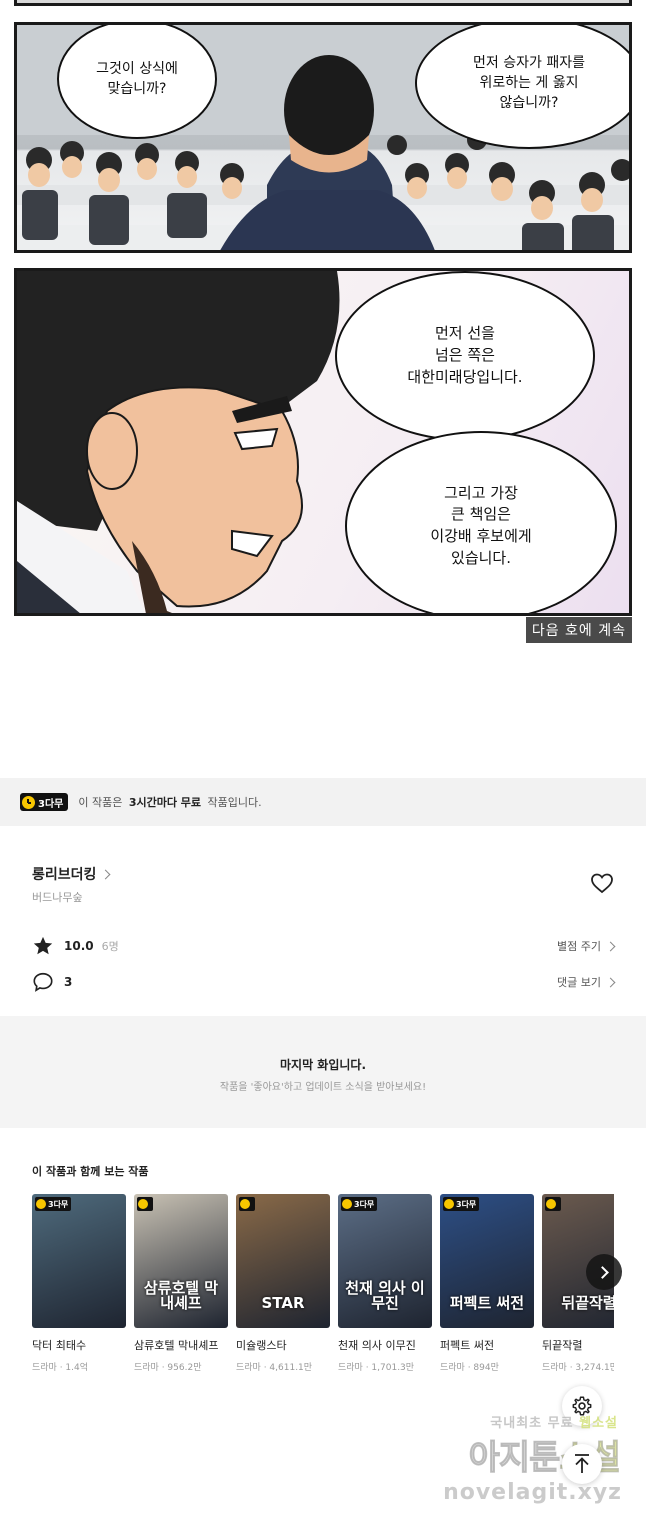 The width and height of the screenshot is (646, 1527). I want to click on rating-count: 6명, so click(110, 946).